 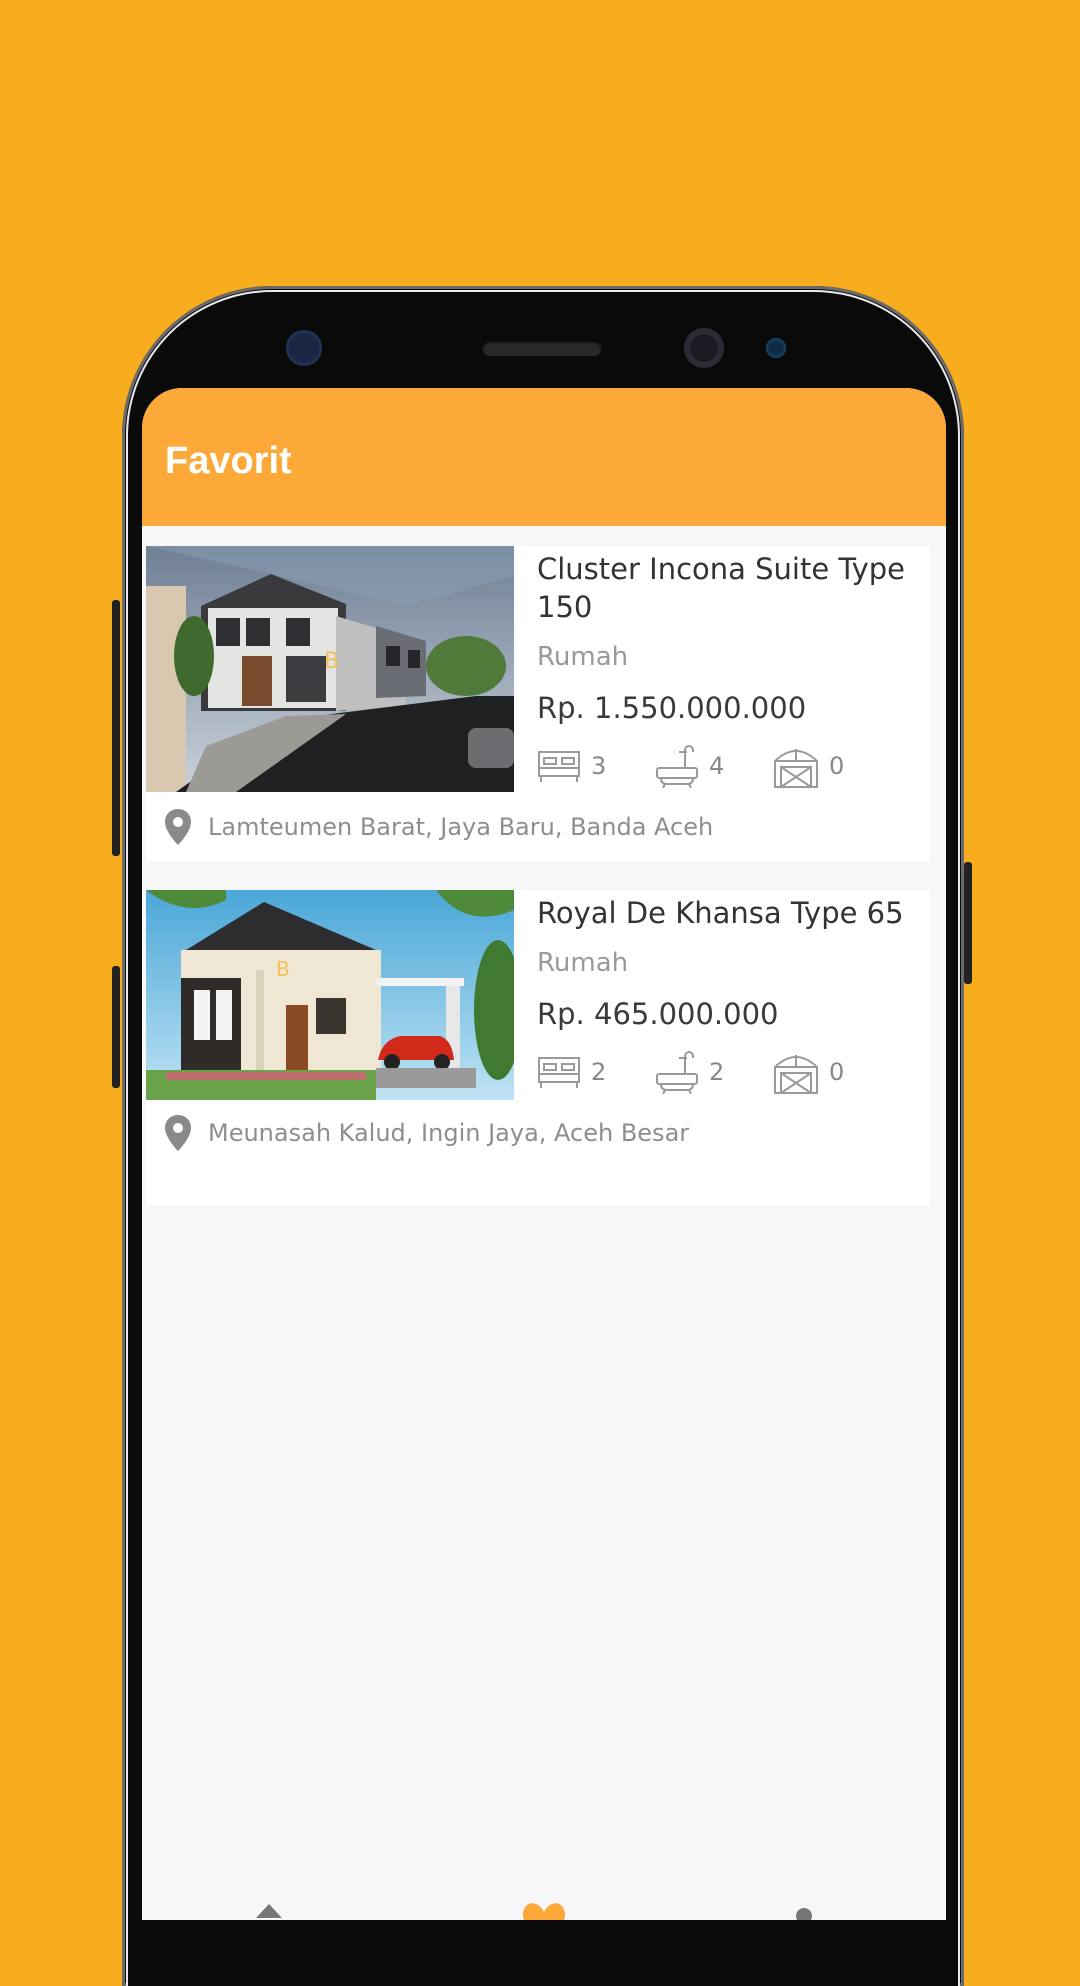 I want to click on facilities-row: 3 4 0, so click(x=727, y=766).